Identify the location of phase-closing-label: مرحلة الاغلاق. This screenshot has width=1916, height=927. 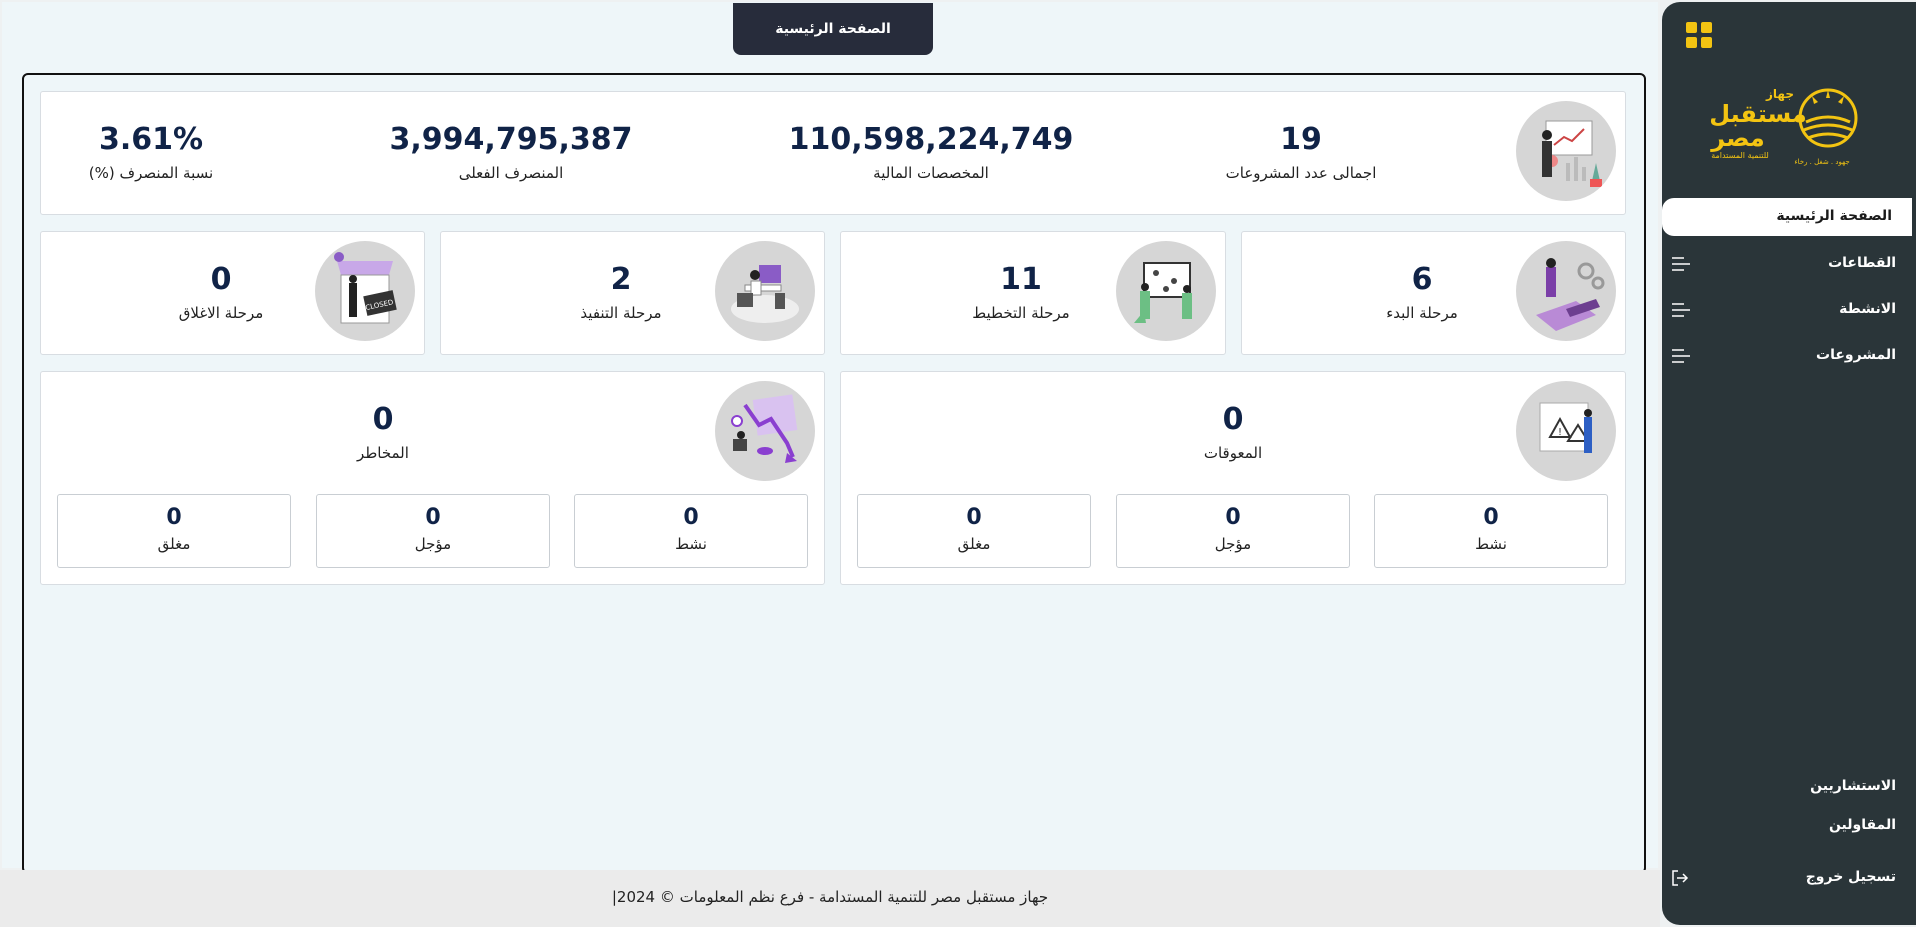
(221, 313).